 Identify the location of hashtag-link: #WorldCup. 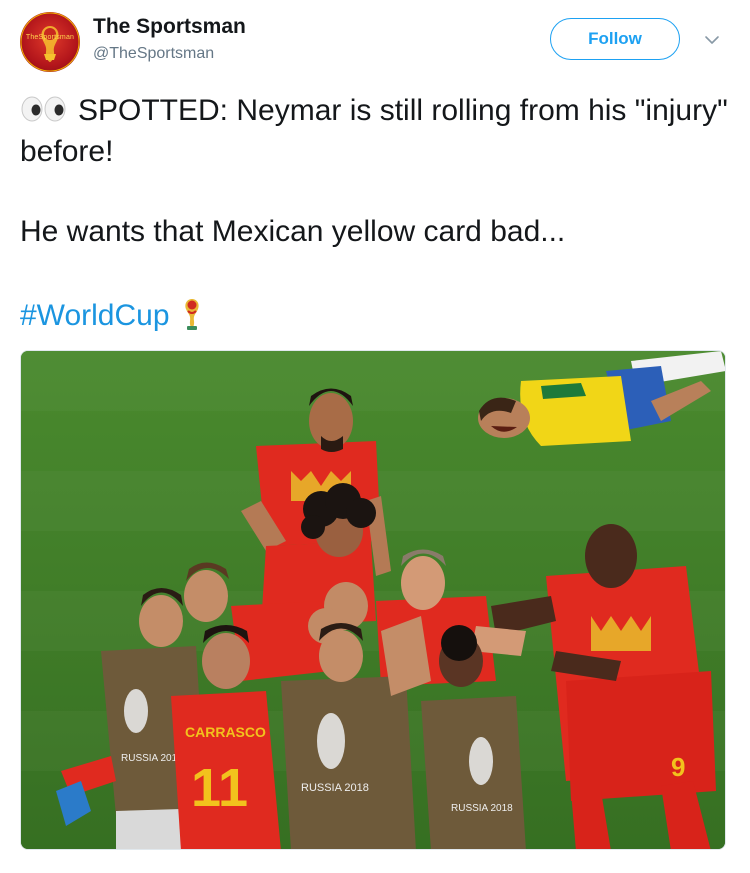
(95, 315).